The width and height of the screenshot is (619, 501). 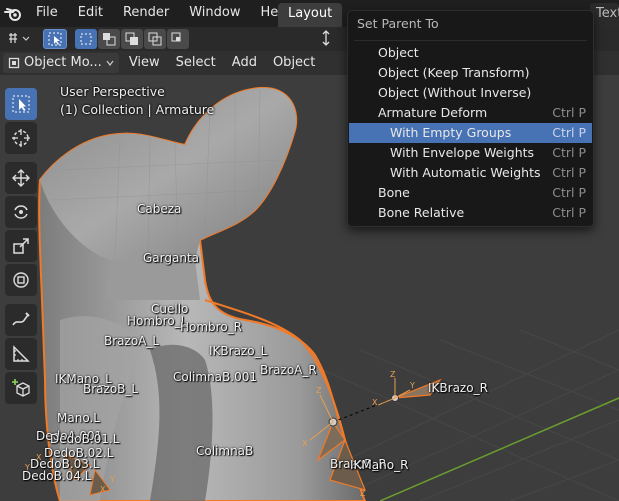 I want to click on chevron-down-icon, so click(x=110, y=63).